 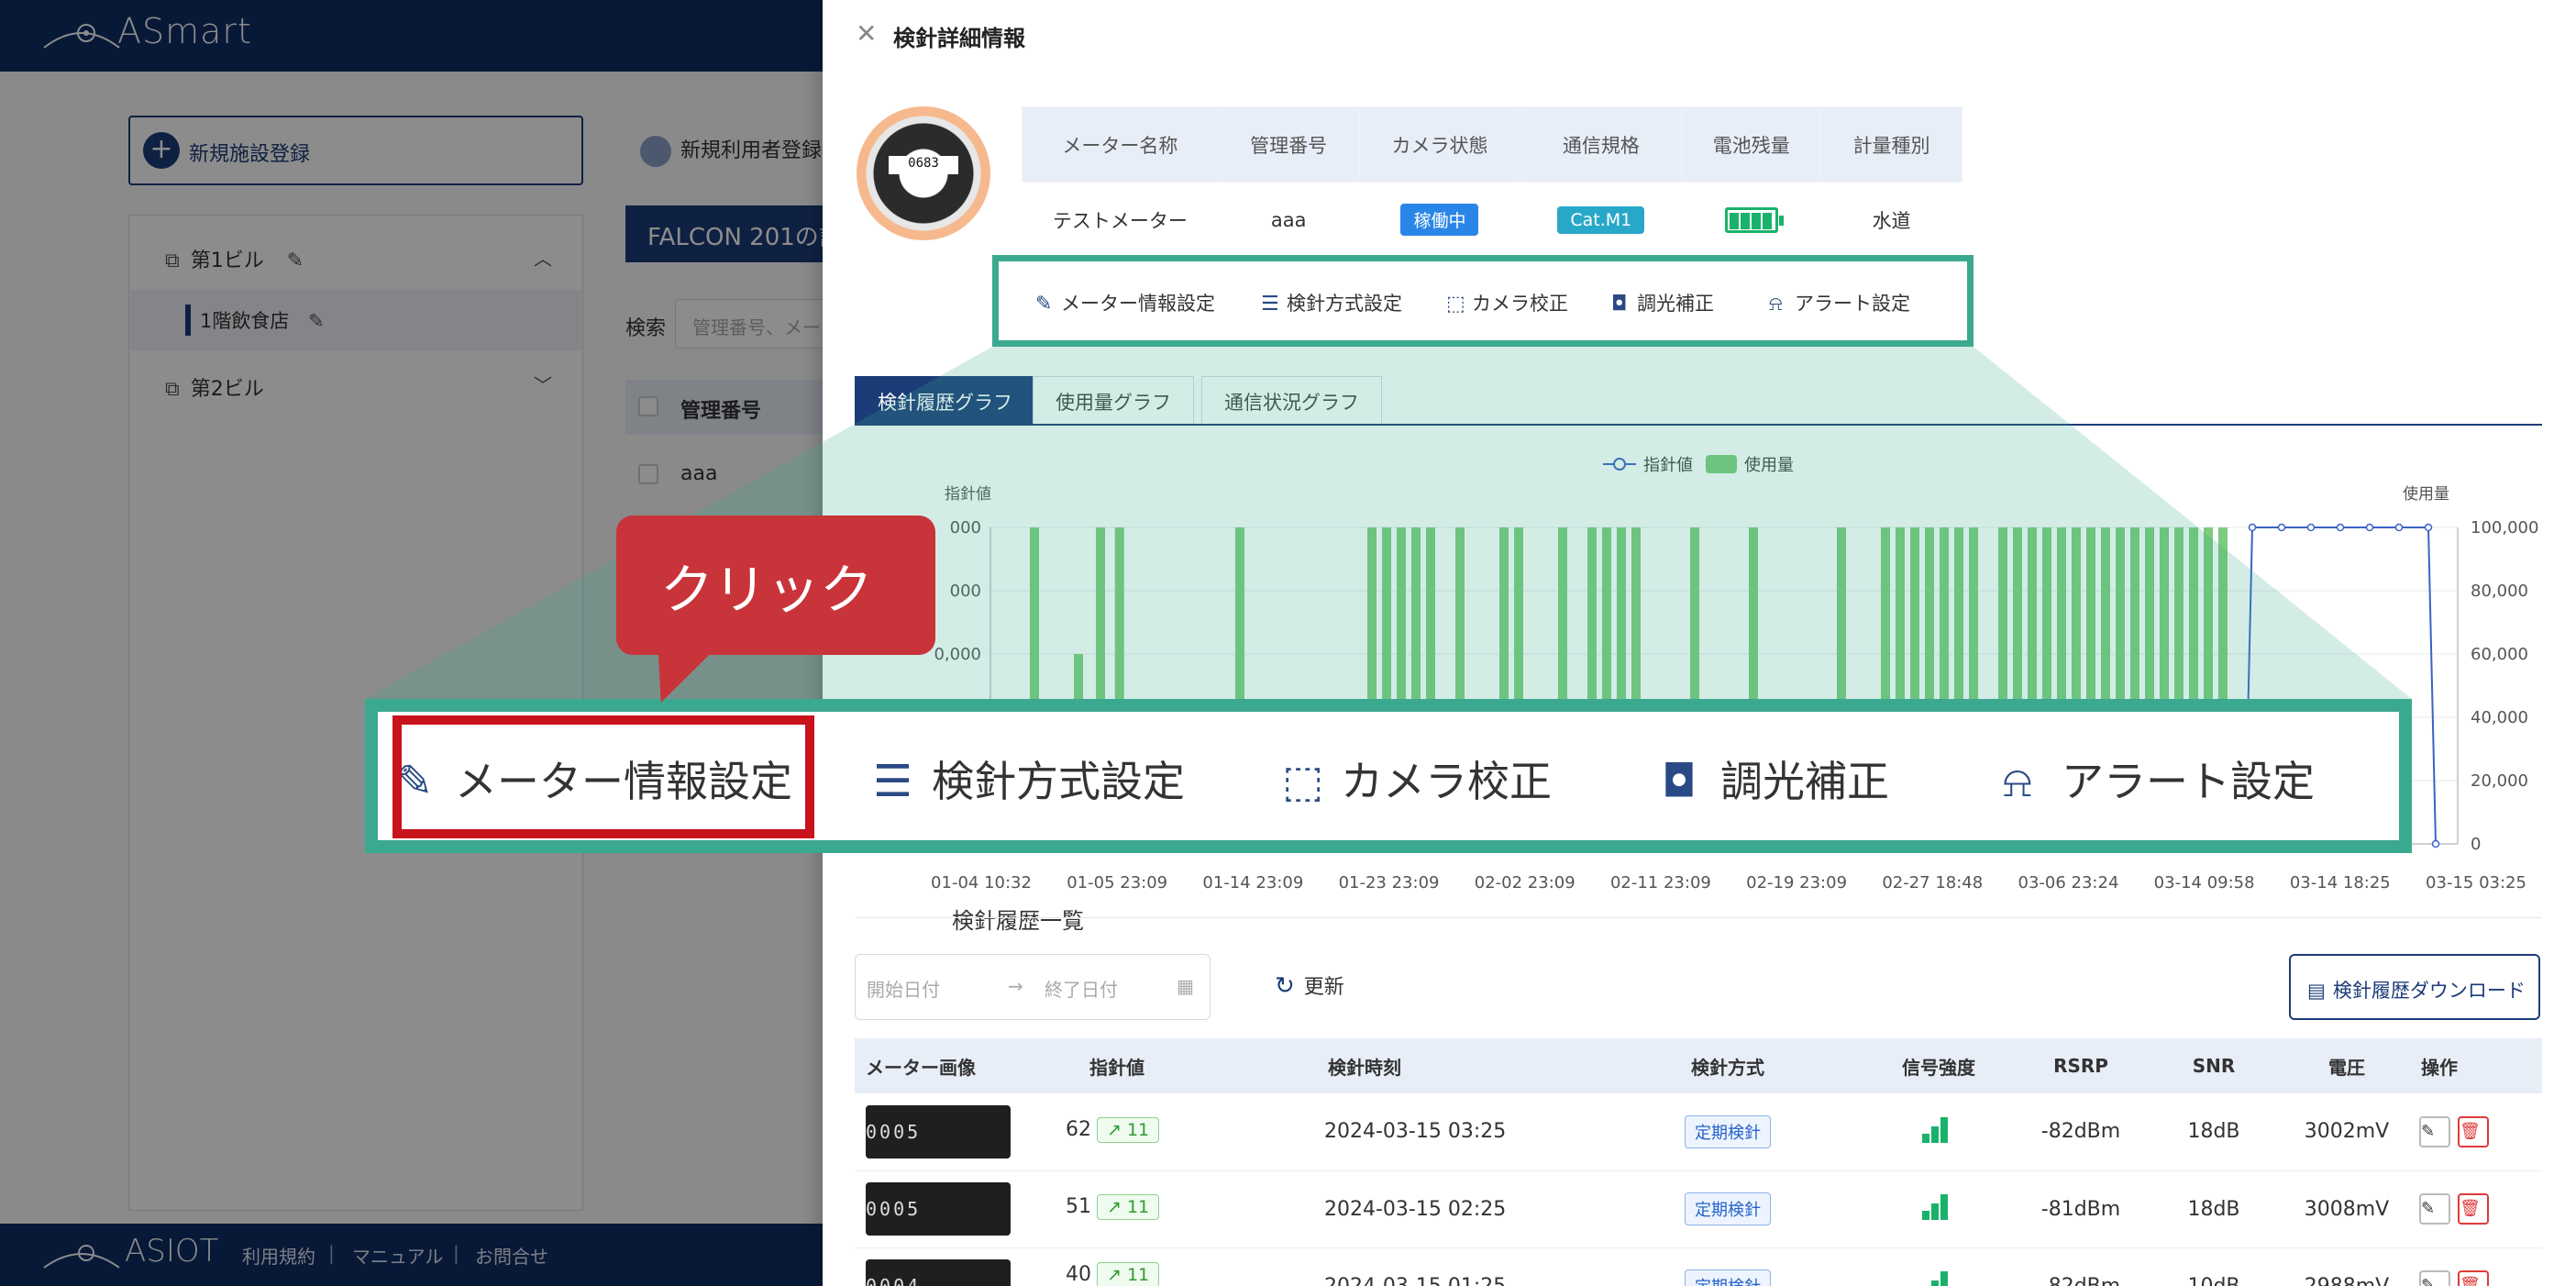 What do you see at coordinates (1769, 465) in the screenshot?
I see `legend-usage: 使用量` at bounding box center [1769, 465].